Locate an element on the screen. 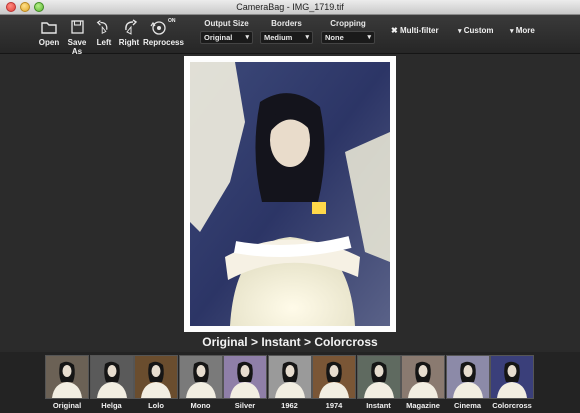 The image size is (580, 413). filter-thumb-mono: Mono is located at coordinates (200, 382).